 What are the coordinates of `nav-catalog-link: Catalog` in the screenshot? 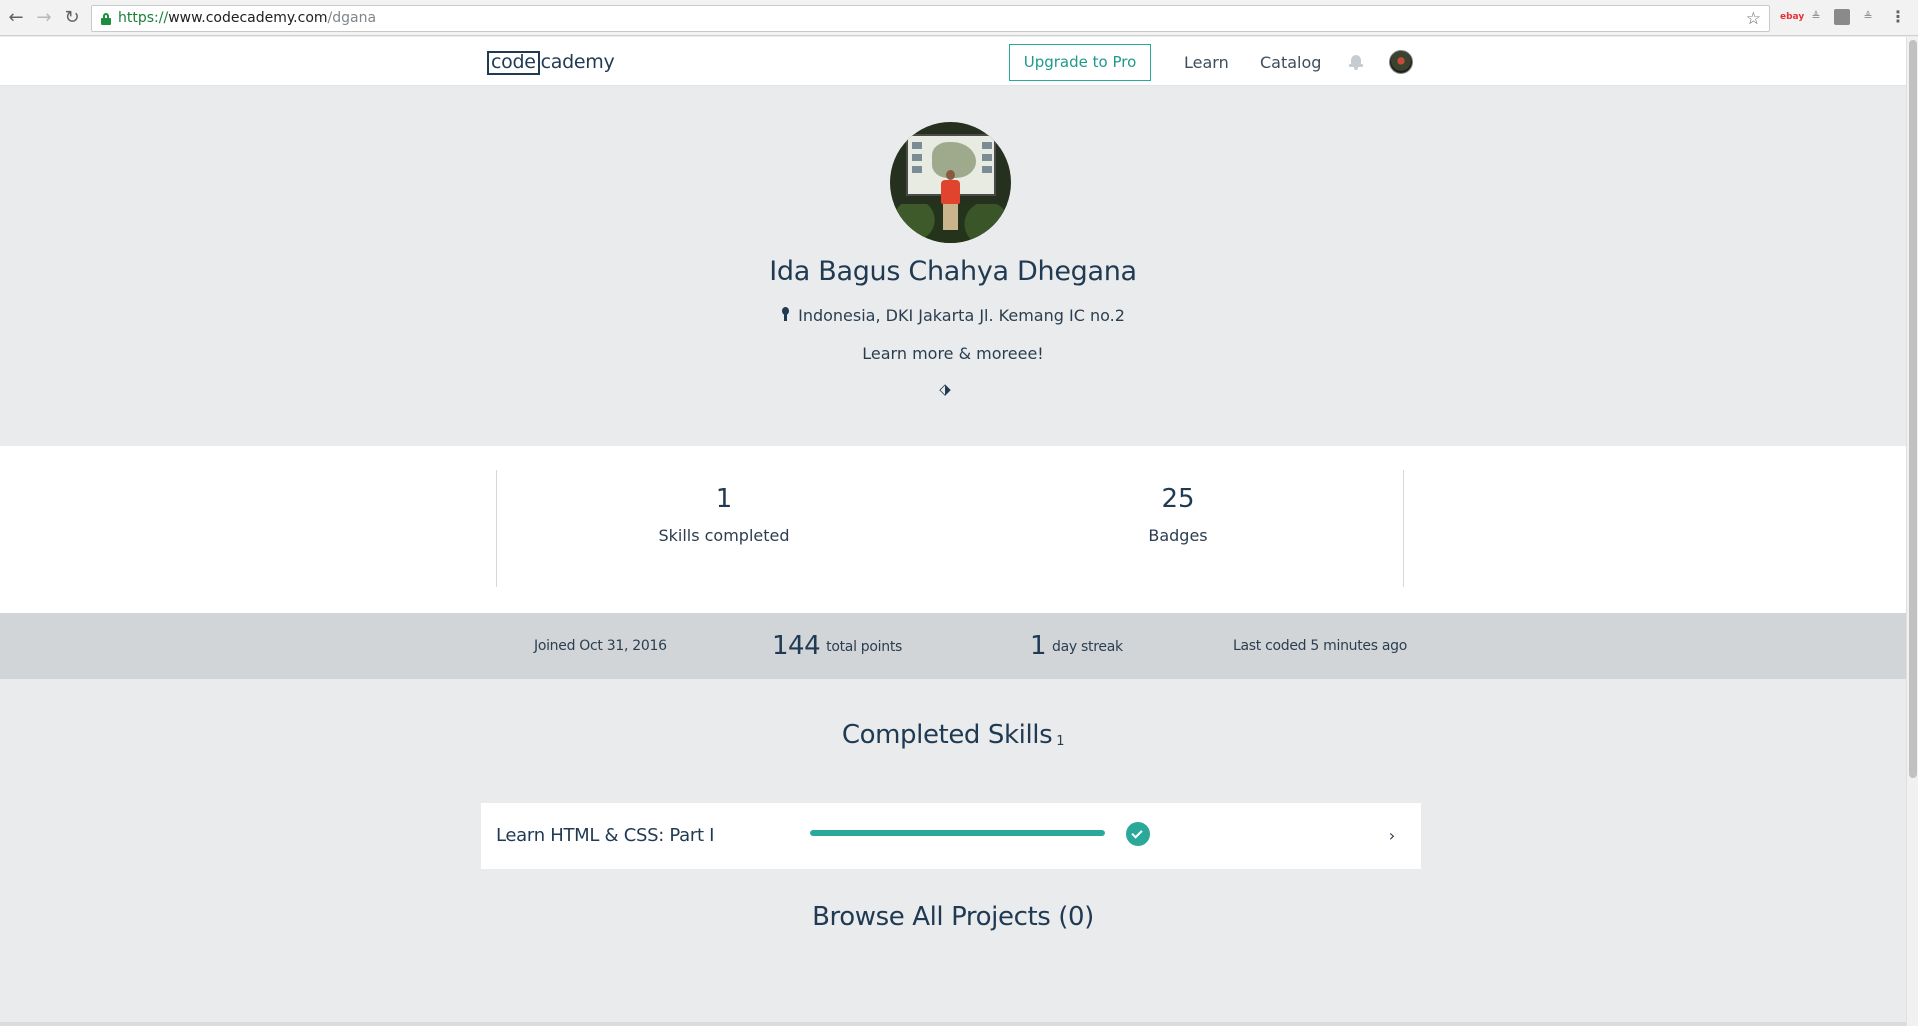 It's located at (1290, 62).